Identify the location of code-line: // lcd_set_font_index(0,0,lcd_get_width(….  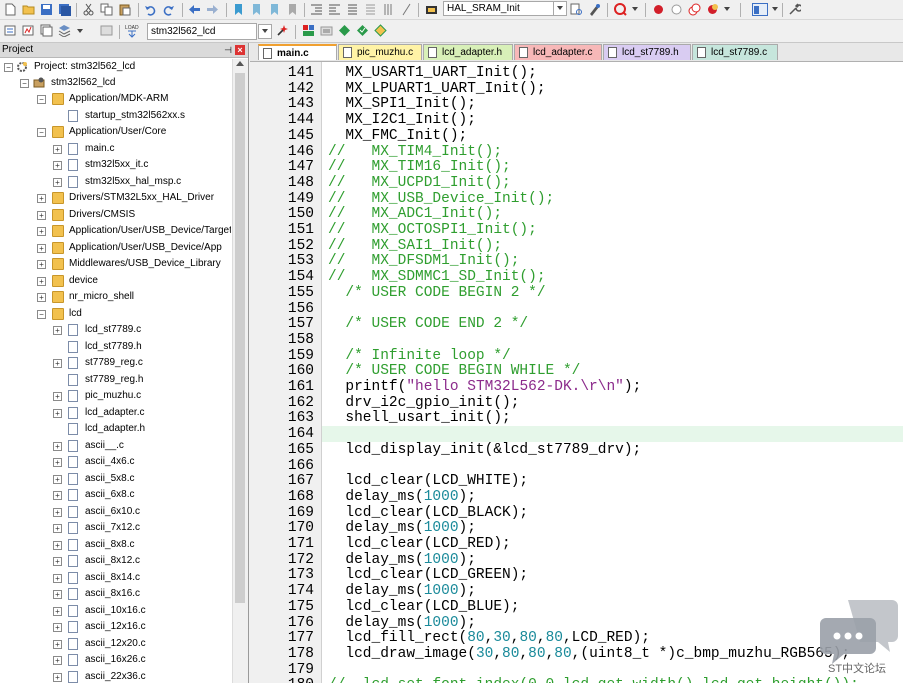
(593, 680).